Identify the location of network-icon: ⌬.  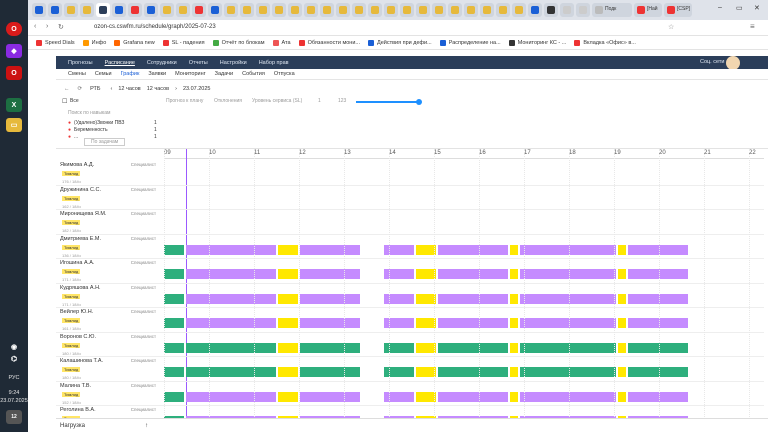
(14, 359).